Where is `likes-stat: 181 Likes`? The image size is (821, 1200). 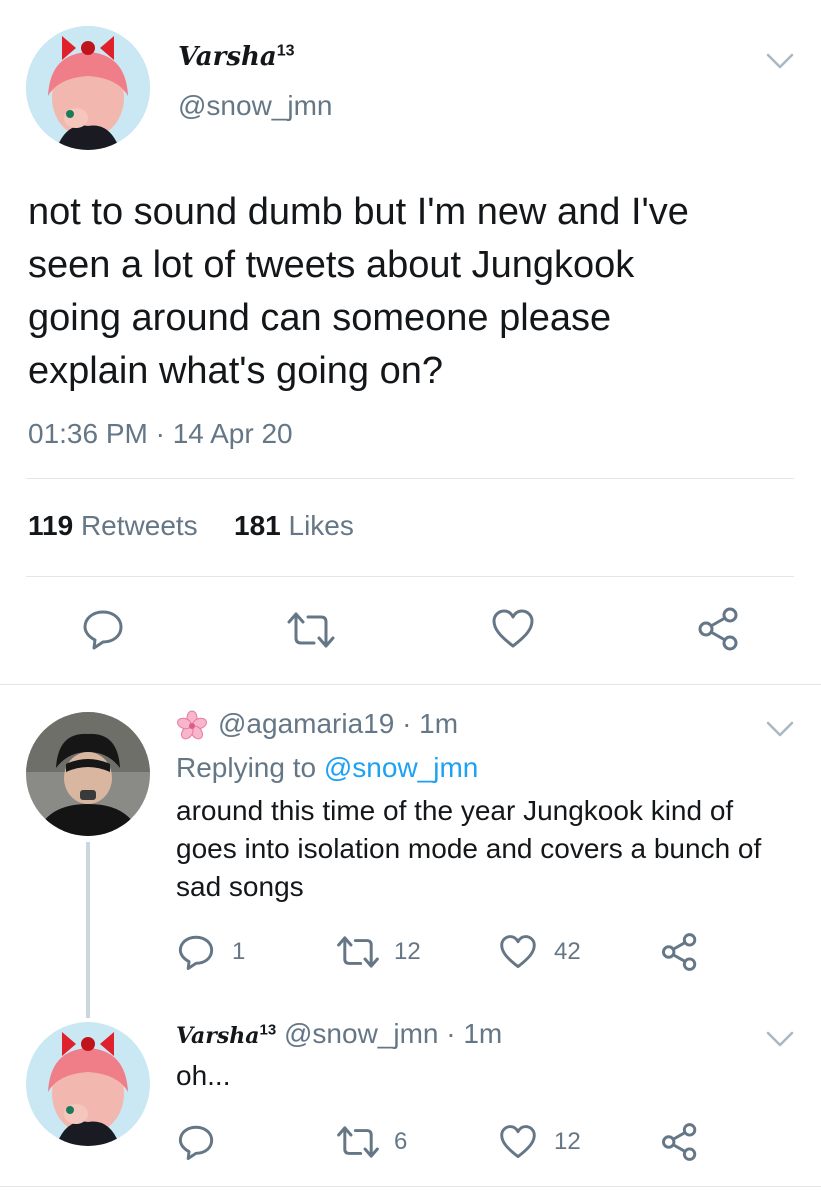 likes-stat: 181 Likes is located at coordinates (294, 526).